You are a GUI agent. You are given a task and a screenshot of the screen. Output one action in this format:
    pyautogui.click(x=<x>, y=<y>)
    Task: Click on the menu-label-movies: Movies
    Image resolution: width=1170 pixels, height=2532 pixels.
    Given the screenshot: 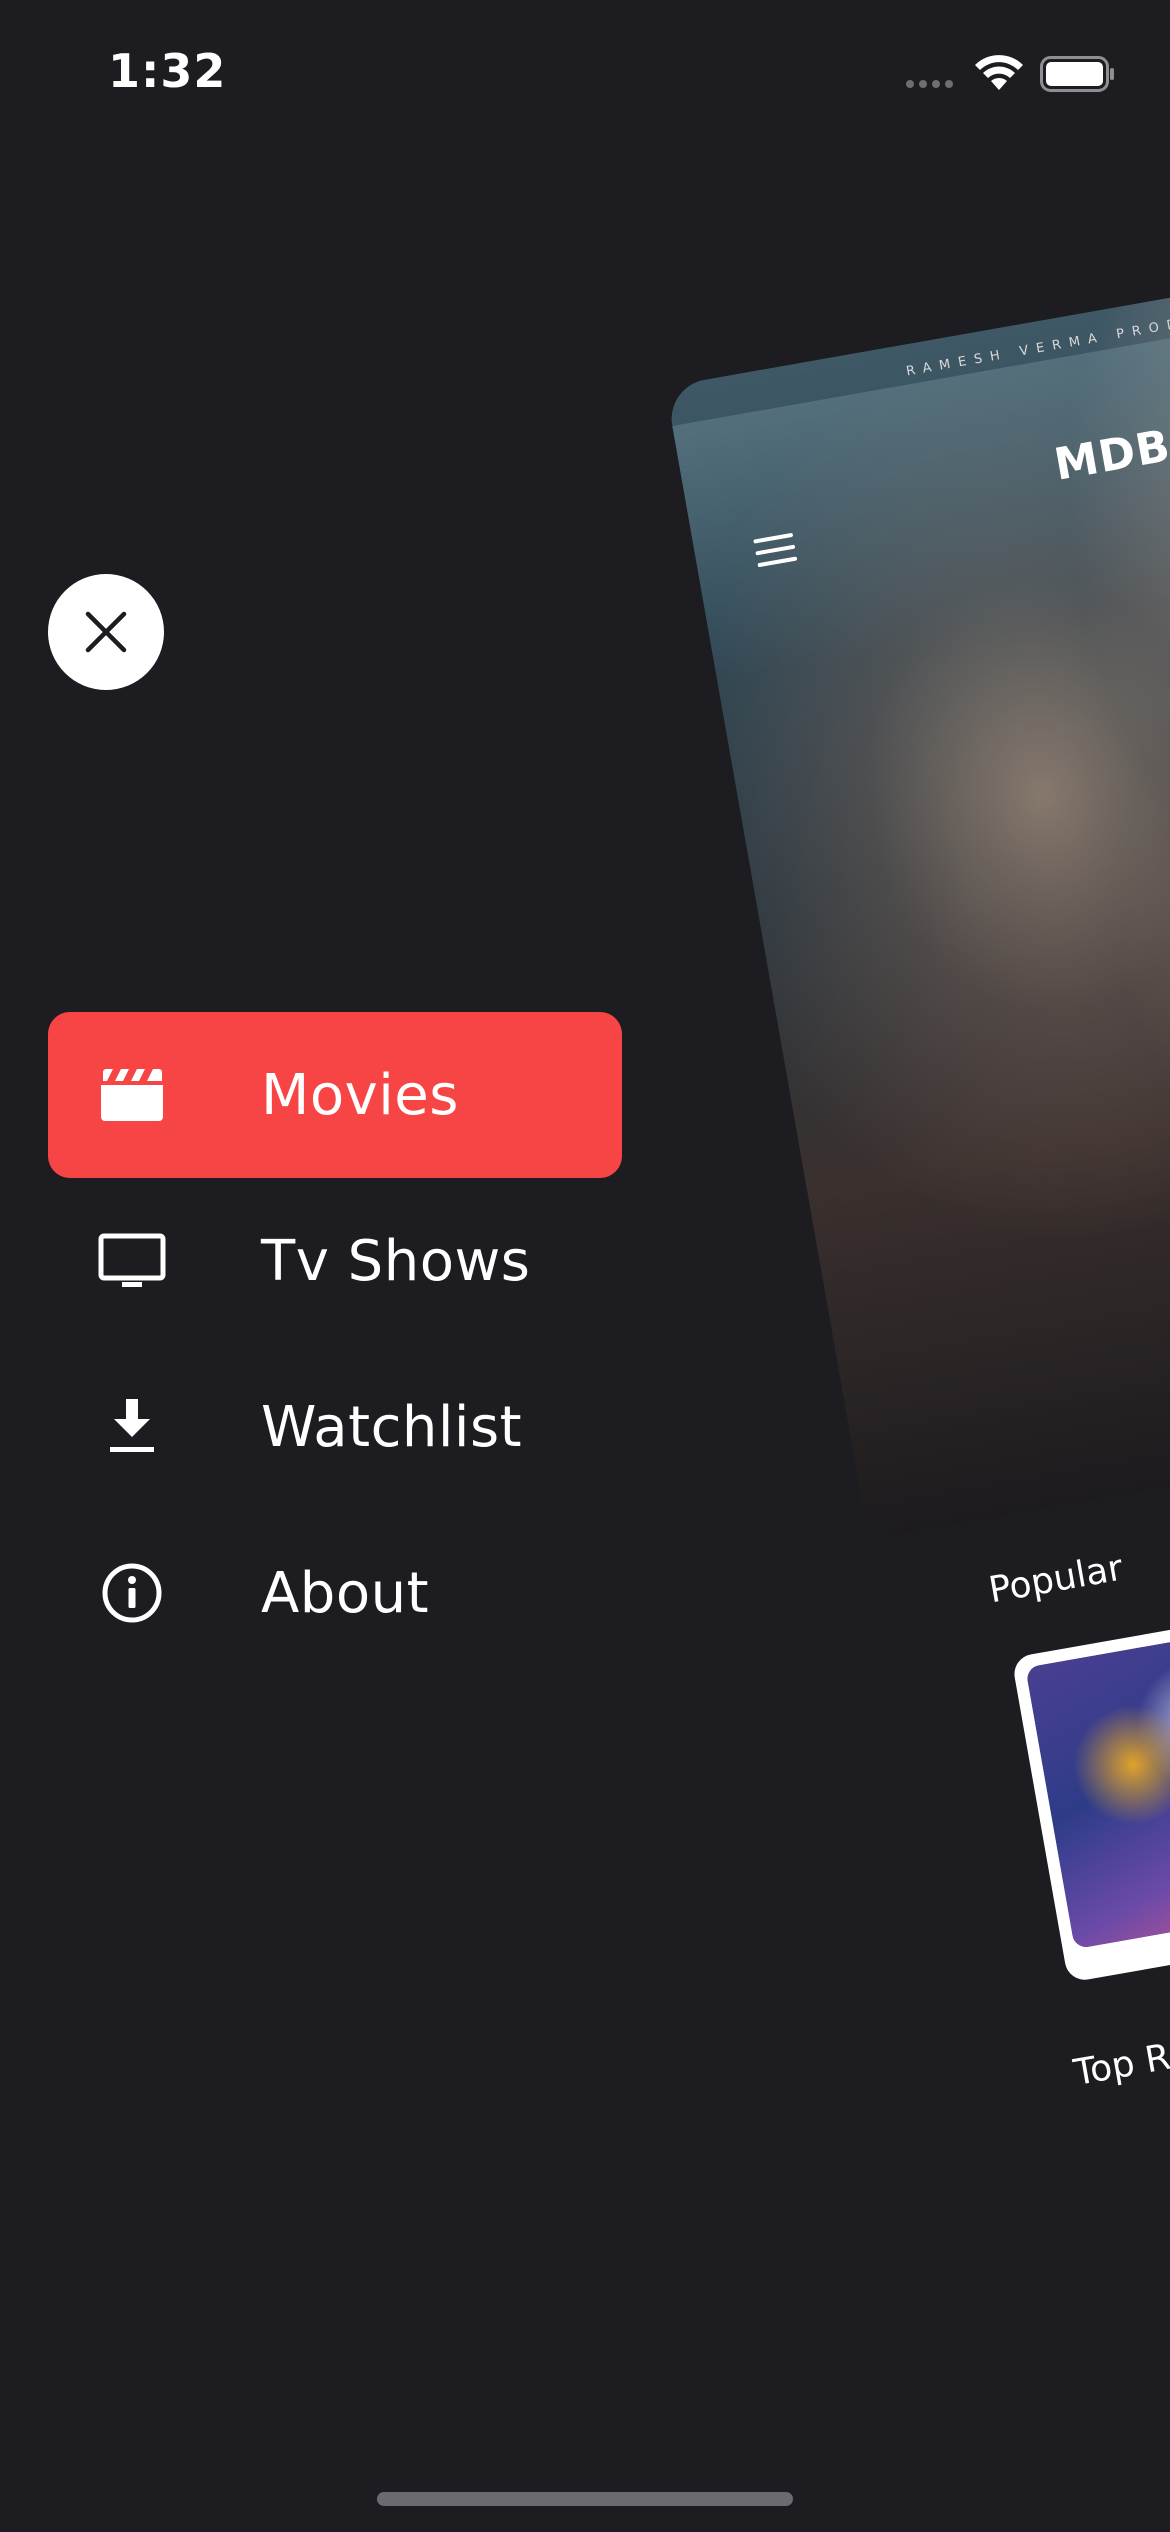 What is the action you would take?
    pyautogui.click(x=360, y=1095)
    